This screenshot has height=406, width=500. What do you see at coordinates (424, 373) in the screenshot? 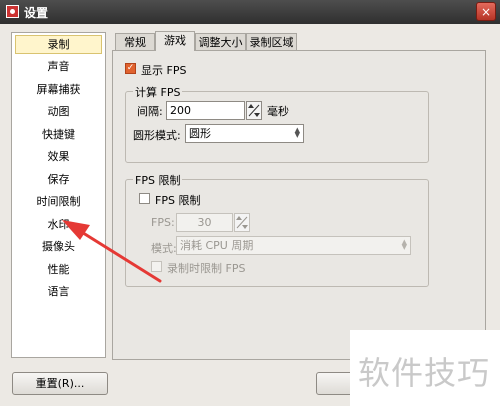
I see `watermark-text: 软件技巧` at bounding box center [424, 373].